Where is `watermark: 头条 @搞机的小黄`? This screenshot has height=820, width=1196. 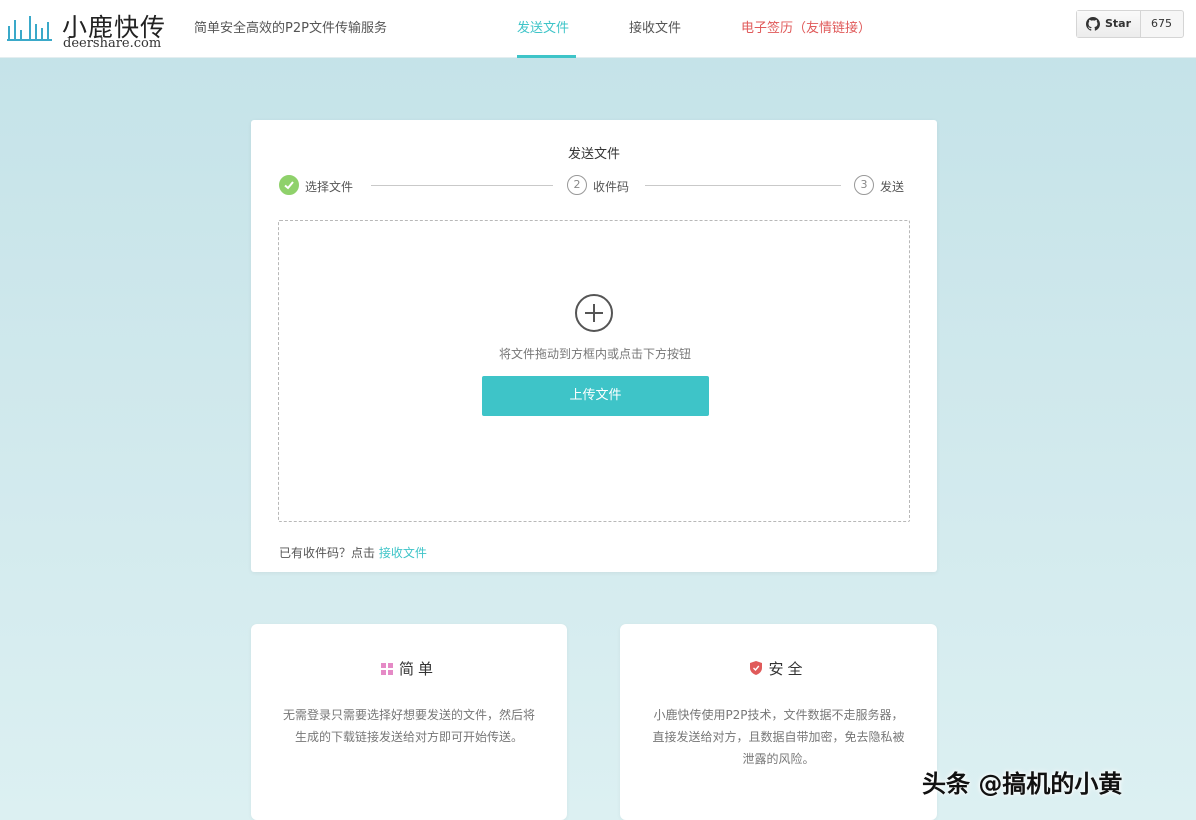 watermark: 头条 @搞机的小黄 is located at coordinates (1022, 784).